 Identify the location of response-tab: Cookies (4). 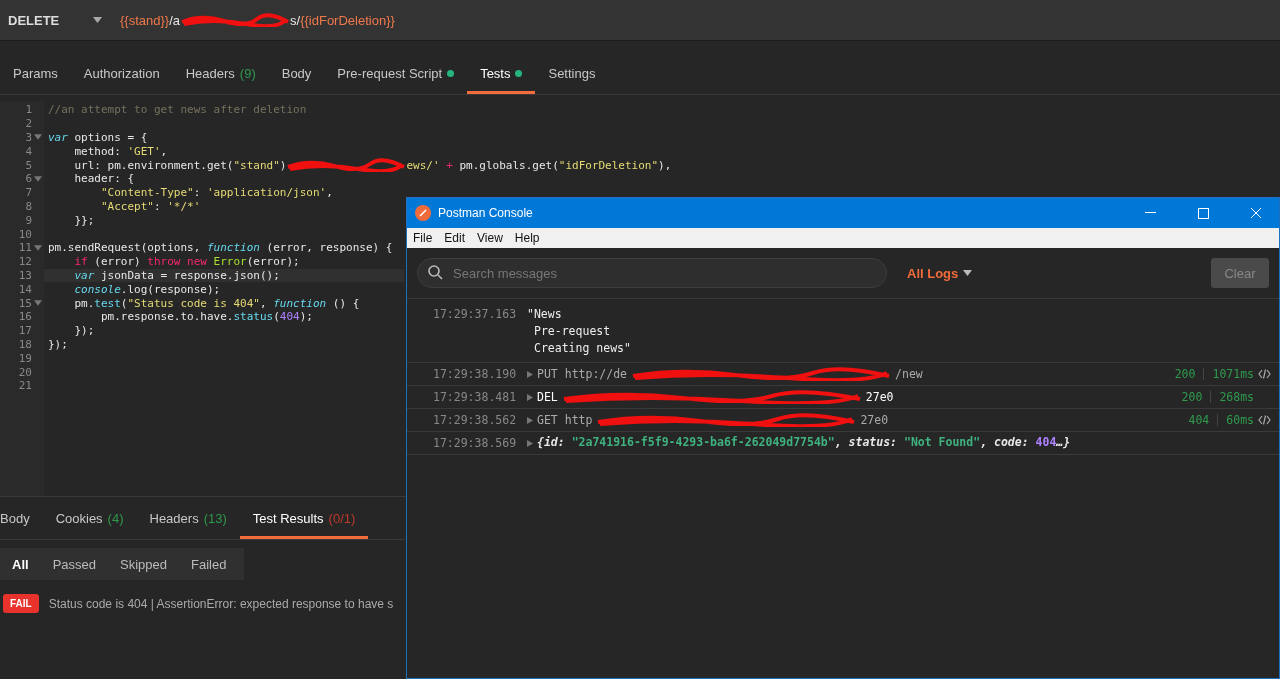
(89, 525).